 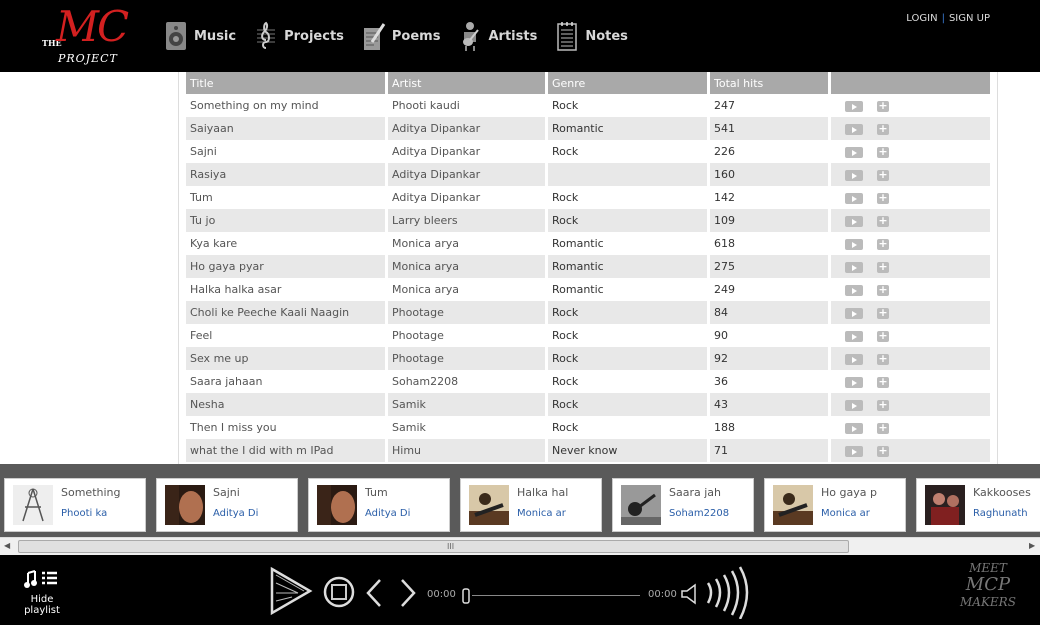 I want to click on playlist-item-artist: Raghunath, so click(x=1006, y=513).